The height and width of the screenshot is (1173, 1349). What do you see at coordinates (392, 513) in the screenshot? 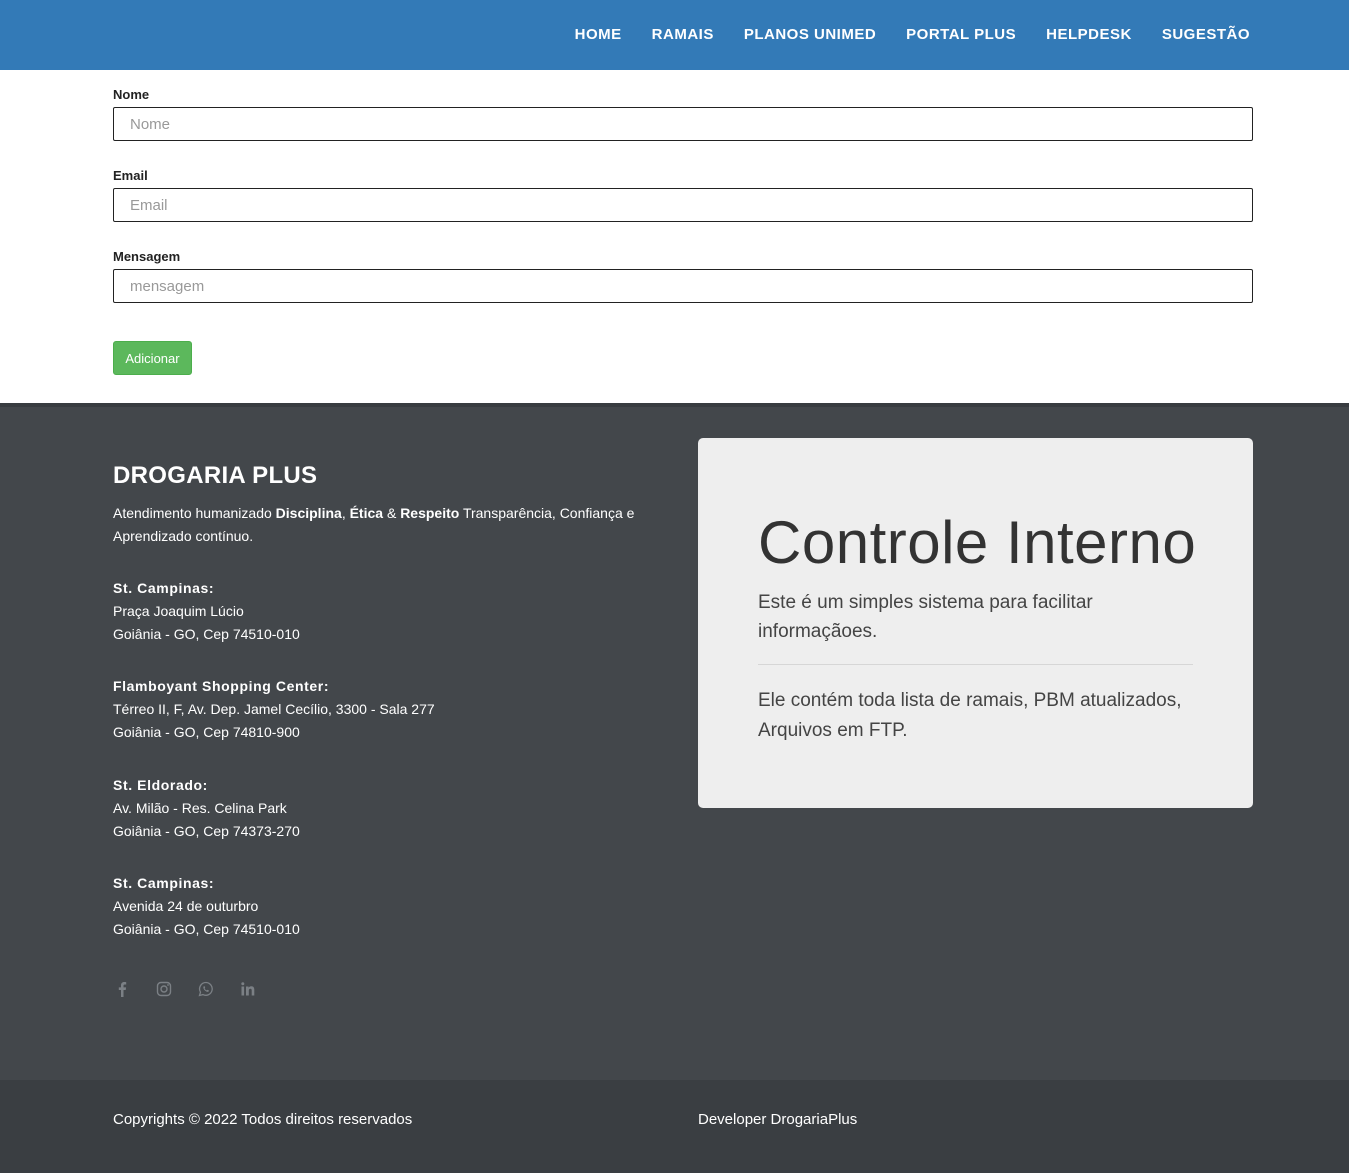
I see `tagline-text-3: &` at bounding box center [392, 513].